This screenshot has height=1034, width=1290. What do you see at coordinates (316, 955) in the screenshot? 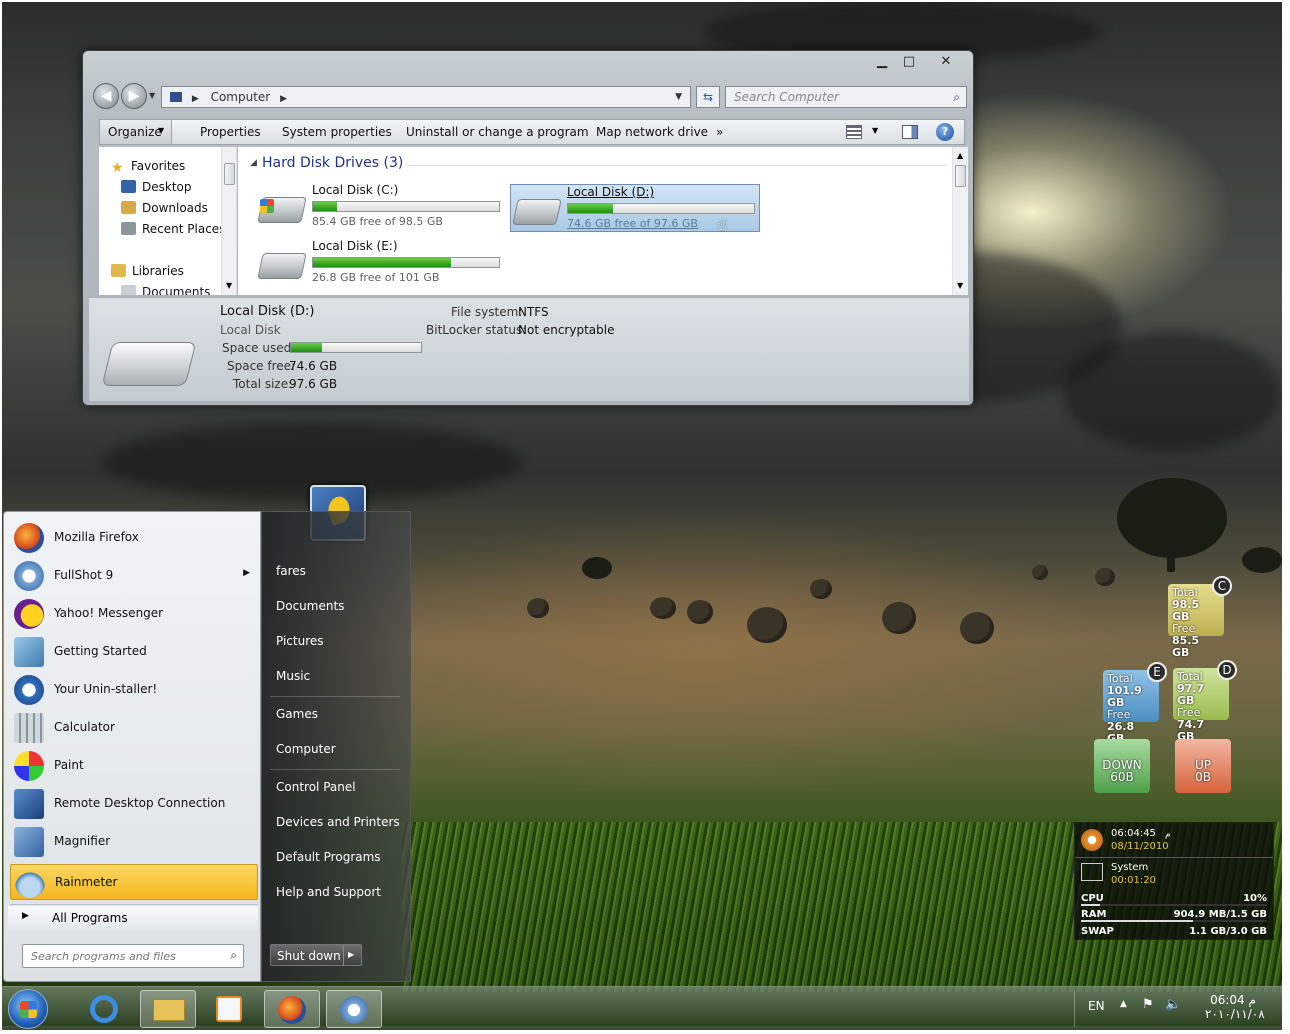
I see `shutdown-button: Shut down ▶` at bounding box center [316, 955].